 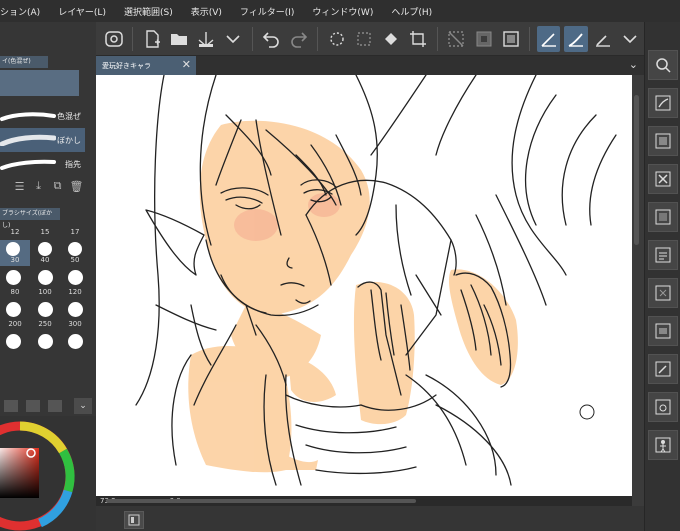 I want to click on size-option: 100, so click(x=45, y=283).